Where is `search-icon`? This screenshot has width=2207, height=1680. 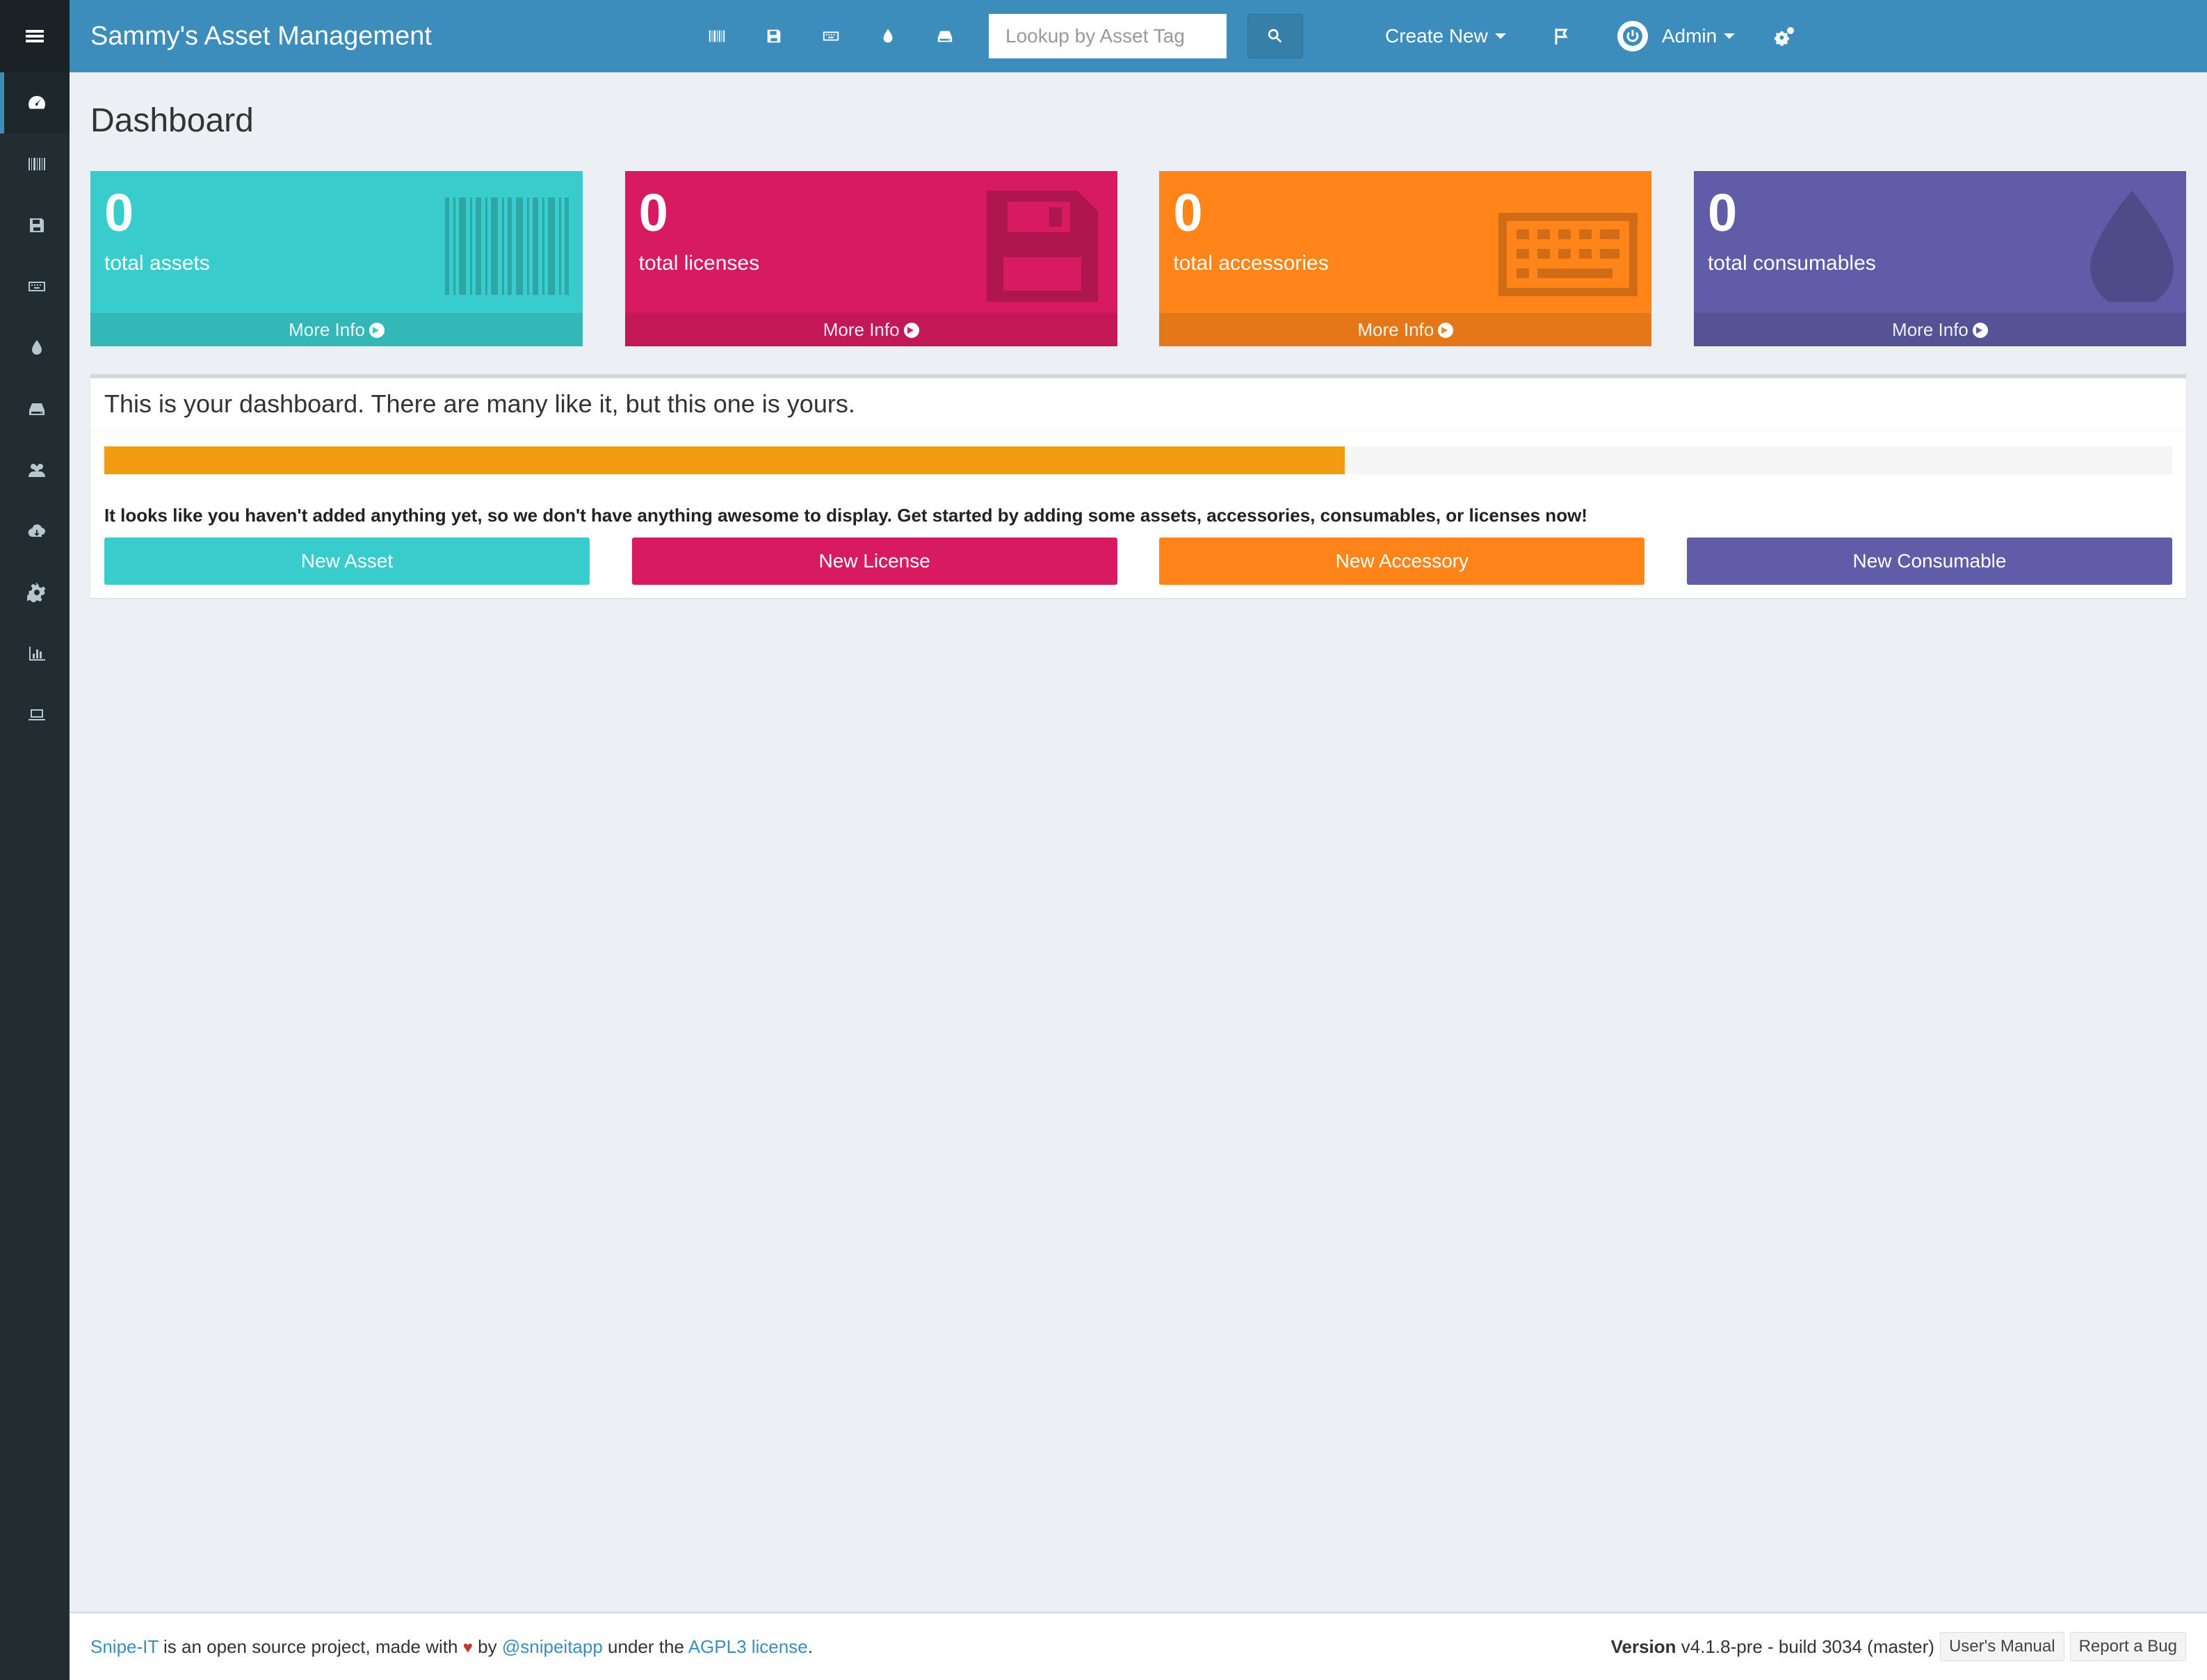 search-icon is located at coordinates (1275, 36).